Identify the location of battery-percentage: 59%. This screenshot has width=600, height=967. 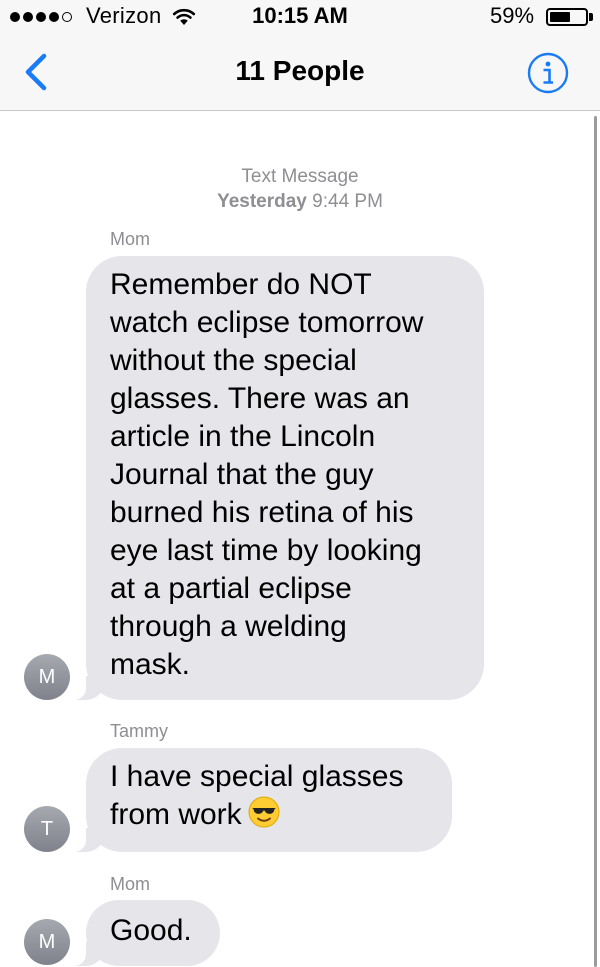
(512, 15).